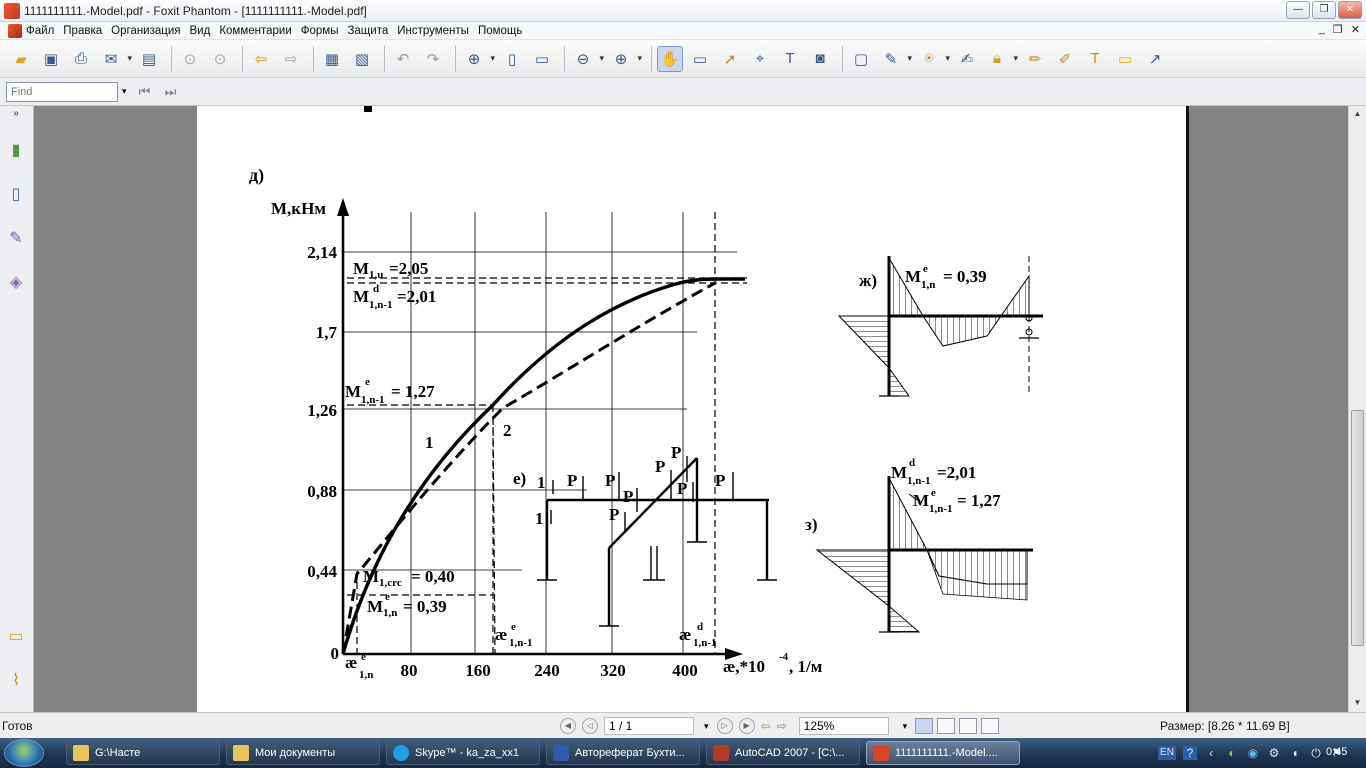  I want to click on menu-file: Файл, so click(40, 31).